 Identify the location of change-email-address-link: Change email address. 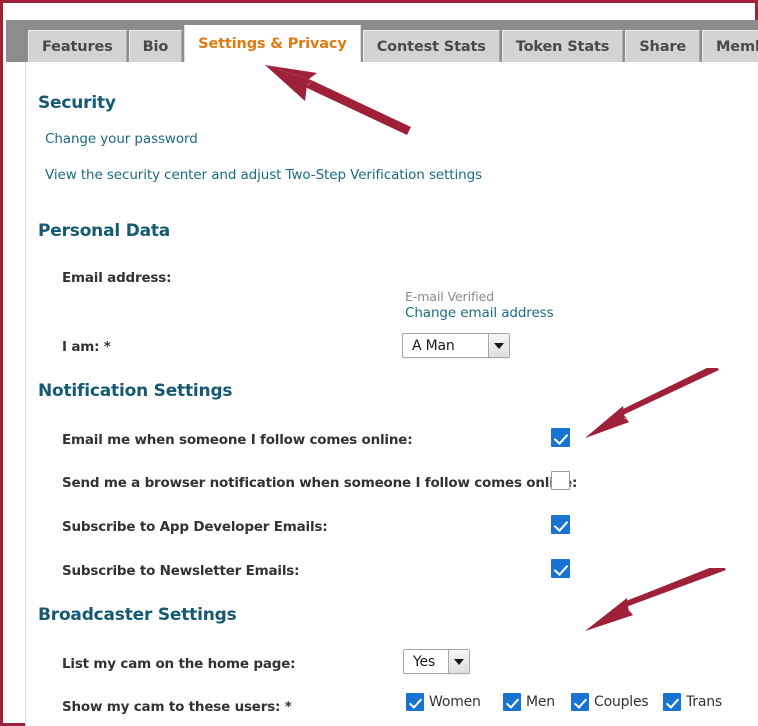
(479, 313).